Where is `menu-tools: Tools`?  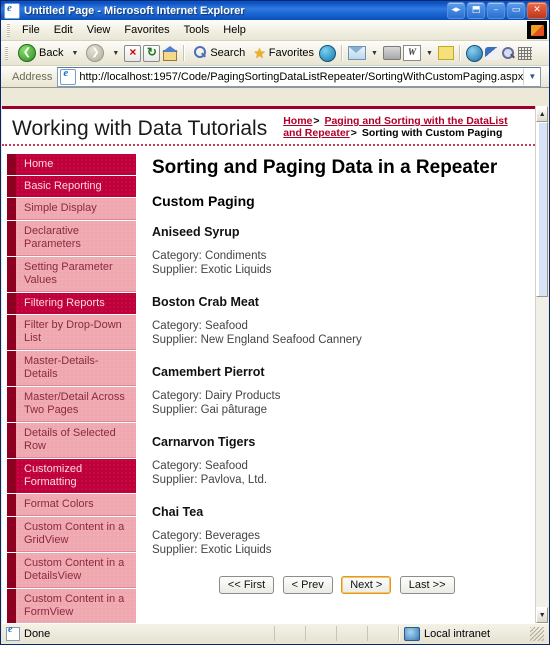 menu-tools: Tools is located at coordinates (197, 30).